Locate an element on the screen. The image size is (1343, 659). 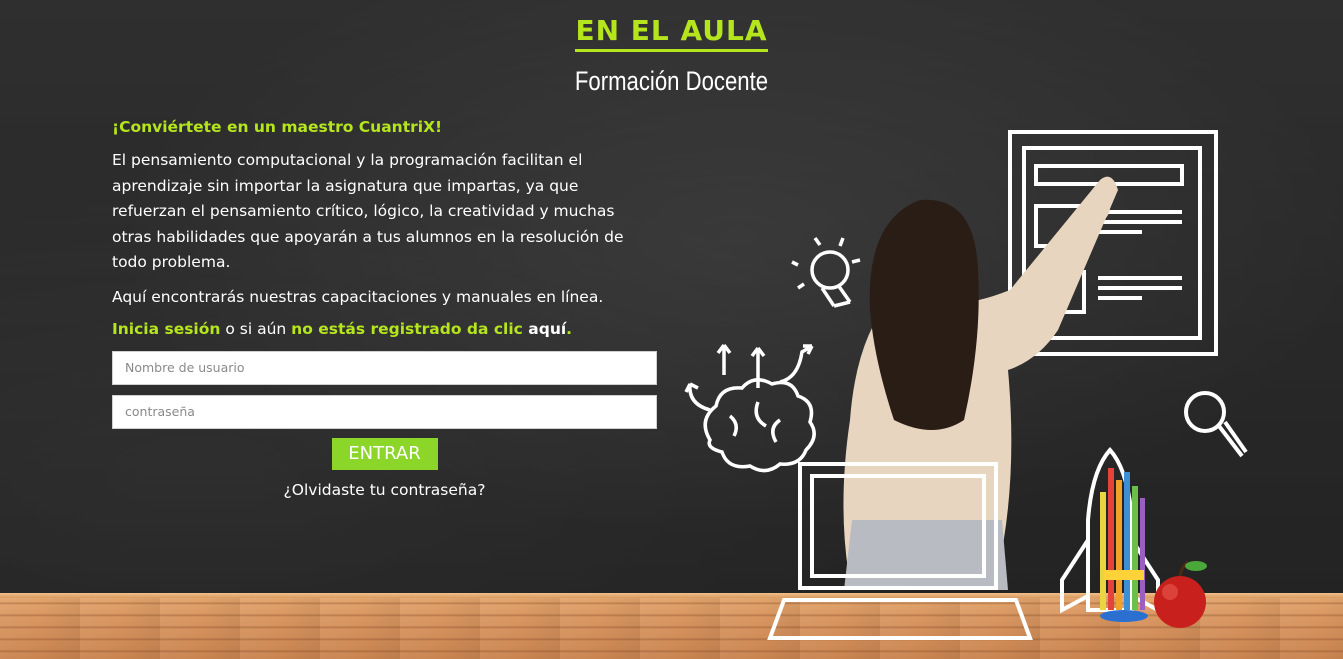
register-text: no estás registrado da clic is located at coordinates (410, 328).